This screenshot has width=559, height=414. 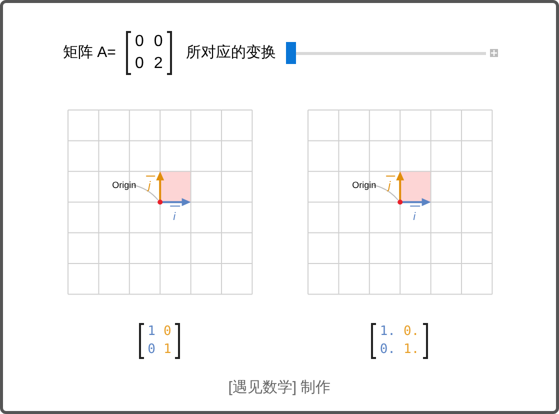 What do you see at coordinates (279, 388) in the screenshot?
I see `footer-credit: [遇见数学] 制作` at bounding box center [279, 388].